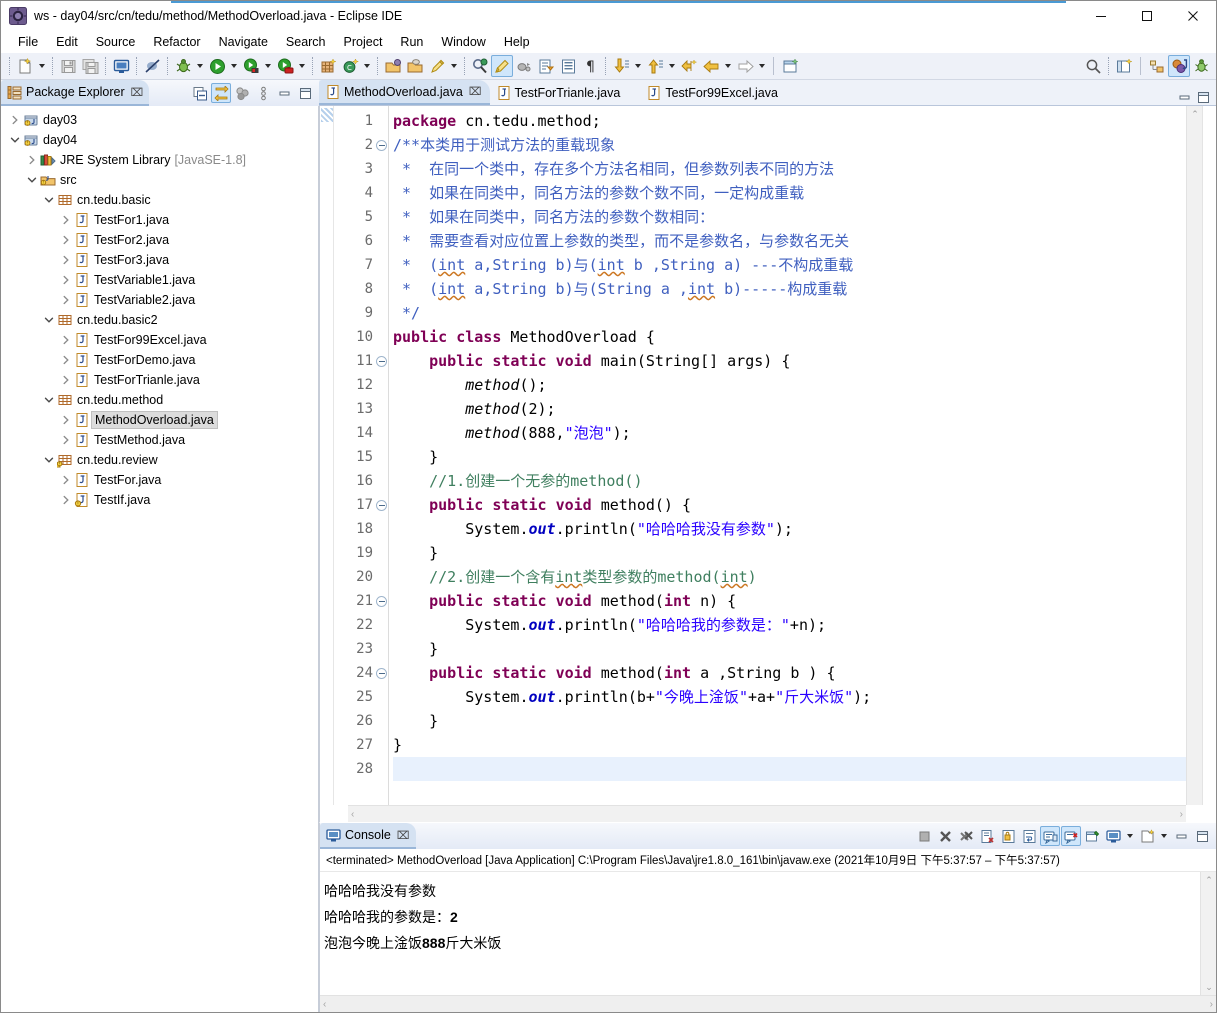 The image size is (1217, 1013). Describe the element at coordinates (1211, 1004) in the screenshot. I see `scroll-right-arrow-icon: ›` at that location.